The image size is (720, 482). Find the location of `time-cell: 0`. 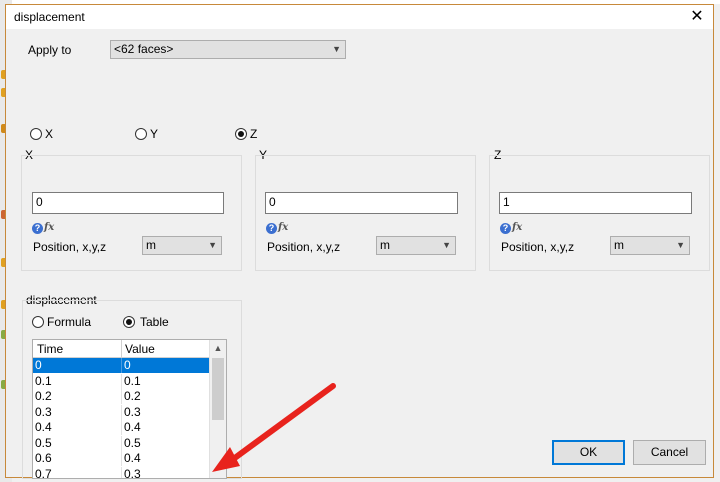

time-cell: 0 is located at coordinates (38, 365).